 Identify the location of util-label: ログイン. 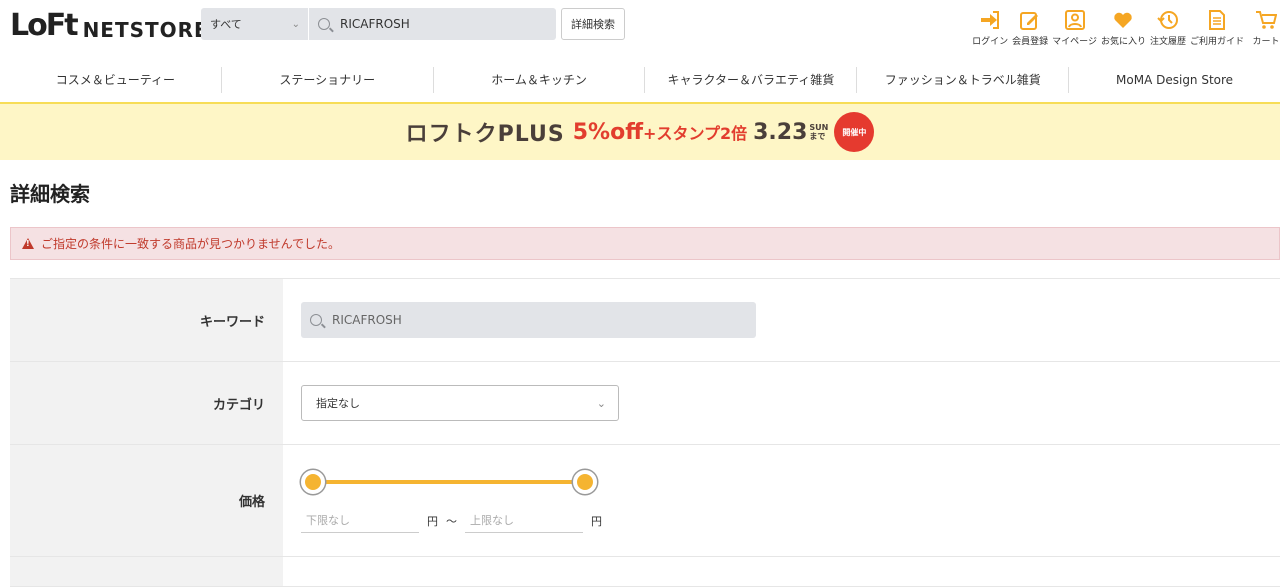
(990, 42).